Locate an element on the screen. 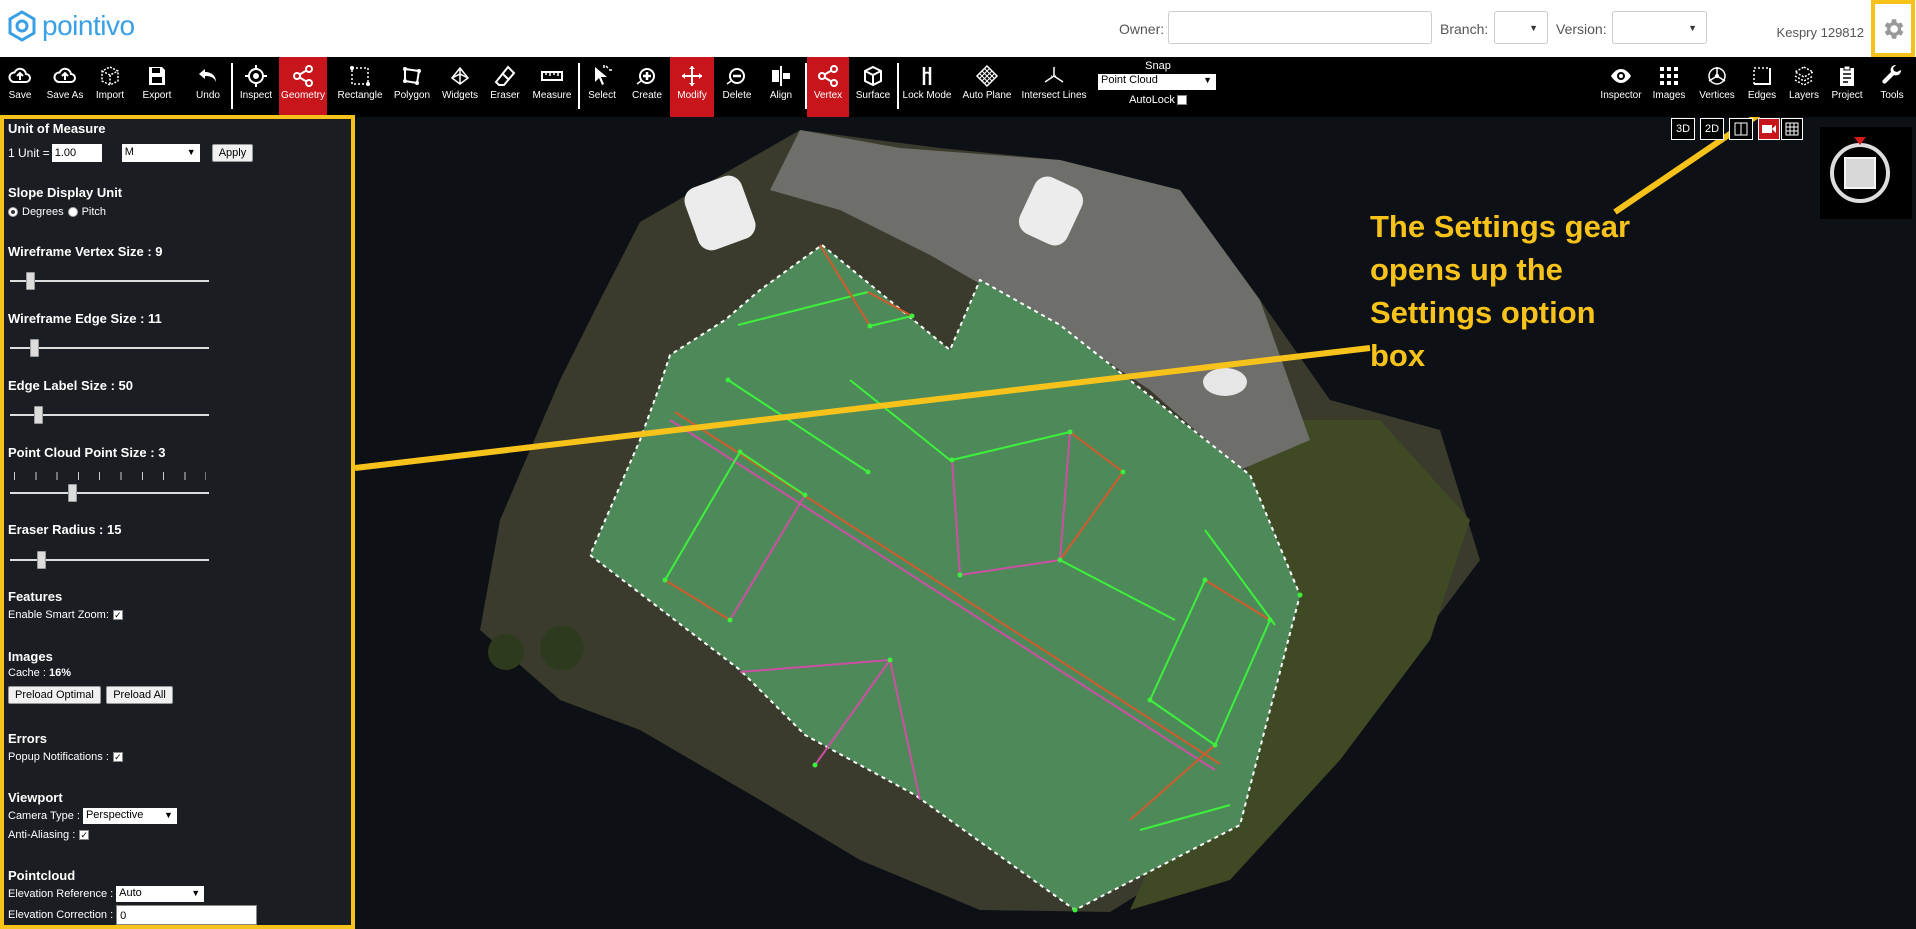 This screenshot has height=929, width=1916. snap-value: Point Cloud is located at coordinates (1129, 80).